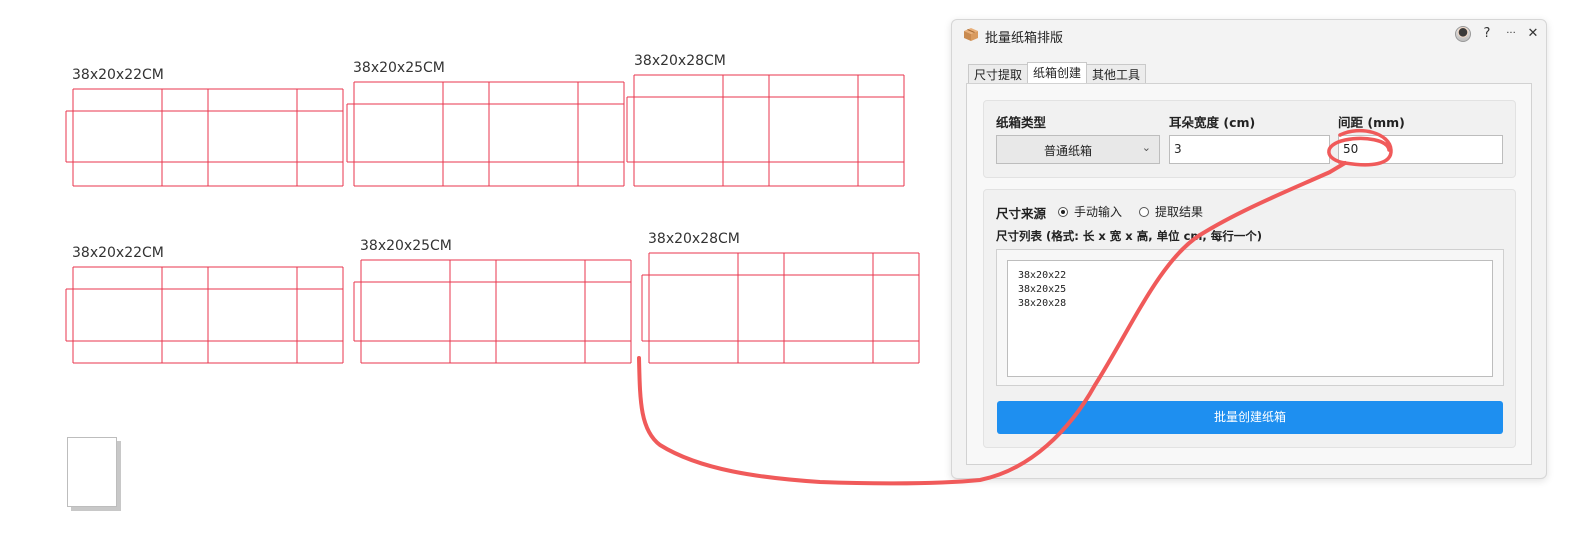 This screenshot has width=1596, height=549. I want to click on chevron-down-icon: ⌄, so click(1146, 147).